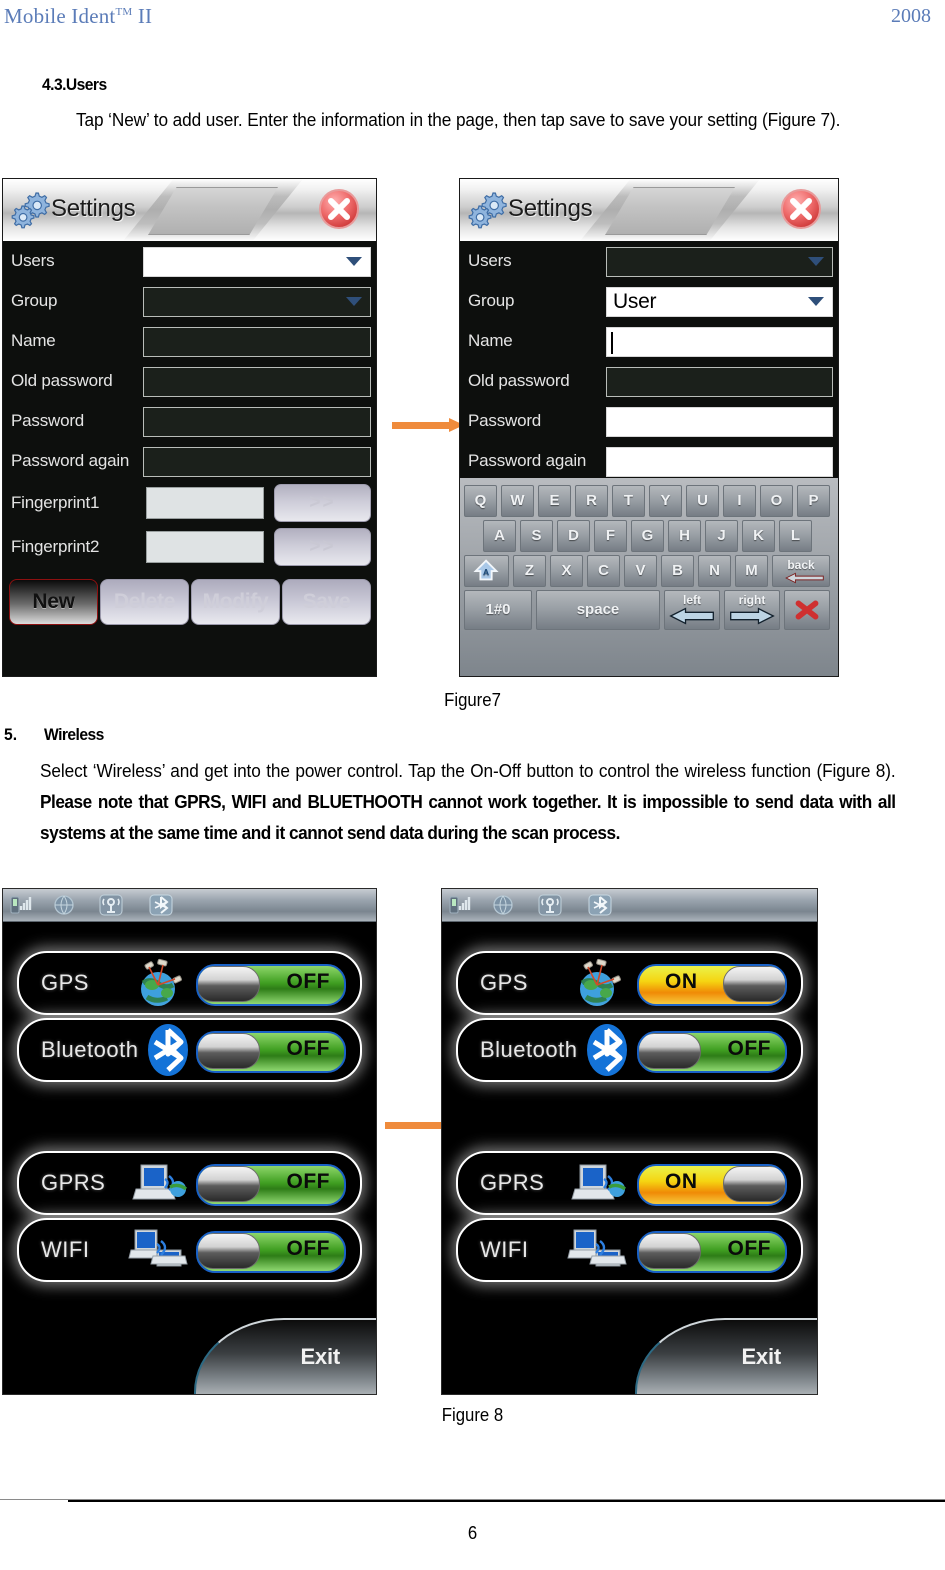 This screenshot has width=945, height=1570. What do you see at coordinates (53, 602) in the screenshot?
I see `new-button: New` at bounding box center [53, 602].